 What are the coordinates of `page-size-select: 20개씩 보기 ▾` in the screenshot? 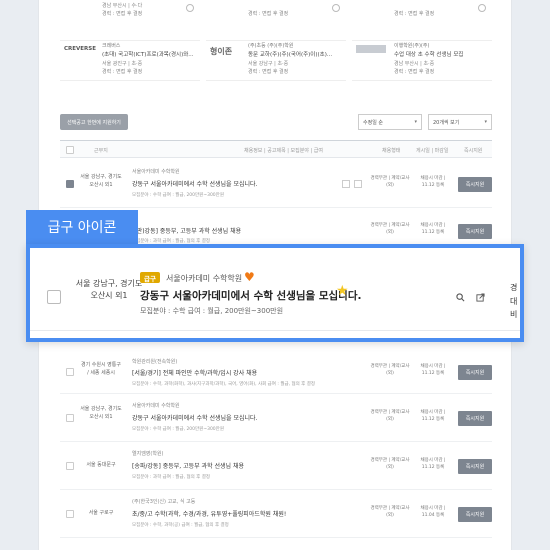 It's located at (460, 122).